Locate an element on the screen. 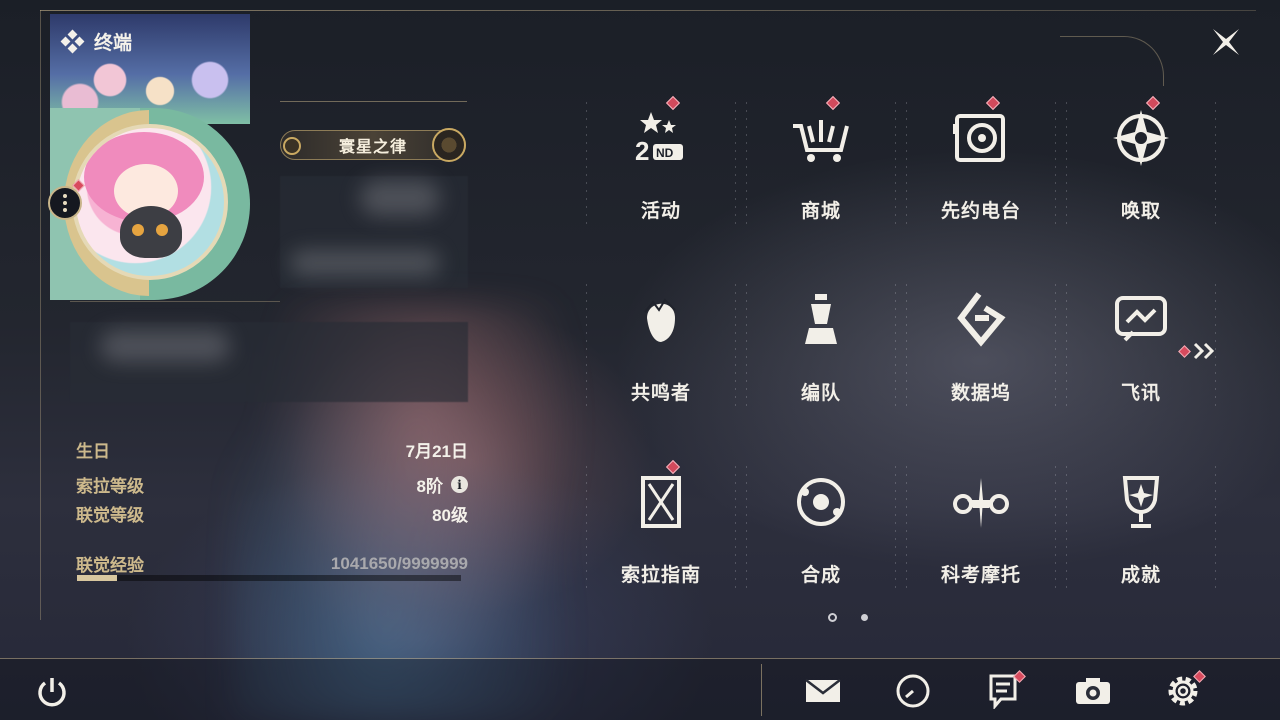  title-emblem-right-icon is located at coordinates (449, 145).